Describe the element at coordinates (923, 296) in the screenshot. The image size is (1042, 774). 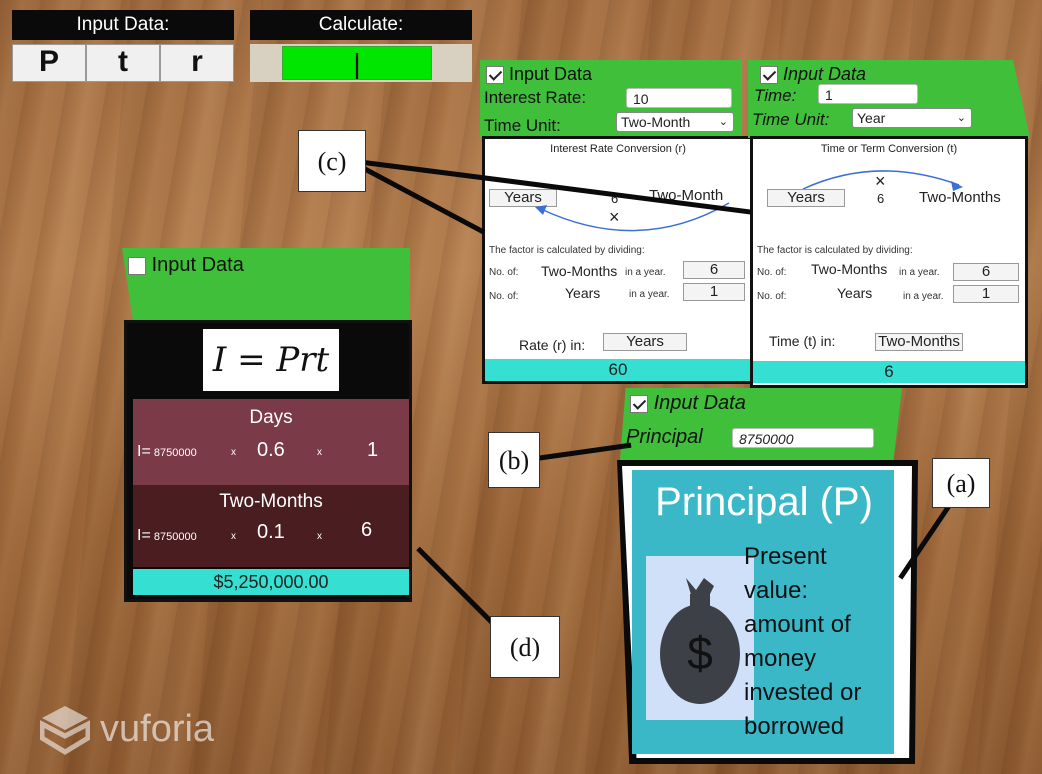
I see `time-in-a-year-2: in a year.` at that location.